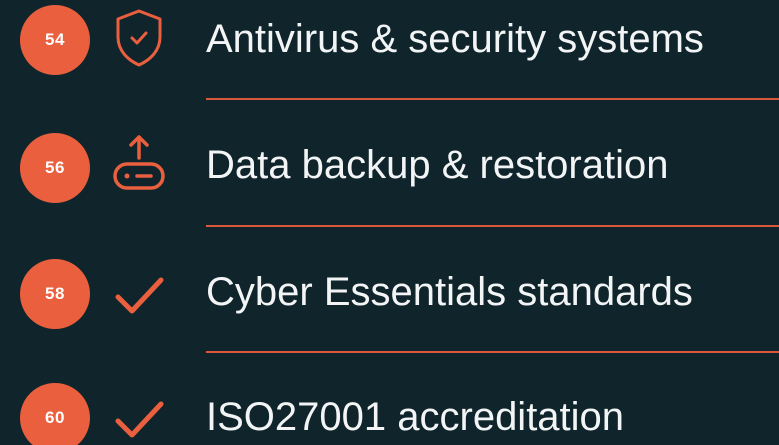 The image size is (779, 445). What do you see at coordinates (139, 163) in the screenshot?
I see `drive-upload-icon` at bounding box center [139, 163].